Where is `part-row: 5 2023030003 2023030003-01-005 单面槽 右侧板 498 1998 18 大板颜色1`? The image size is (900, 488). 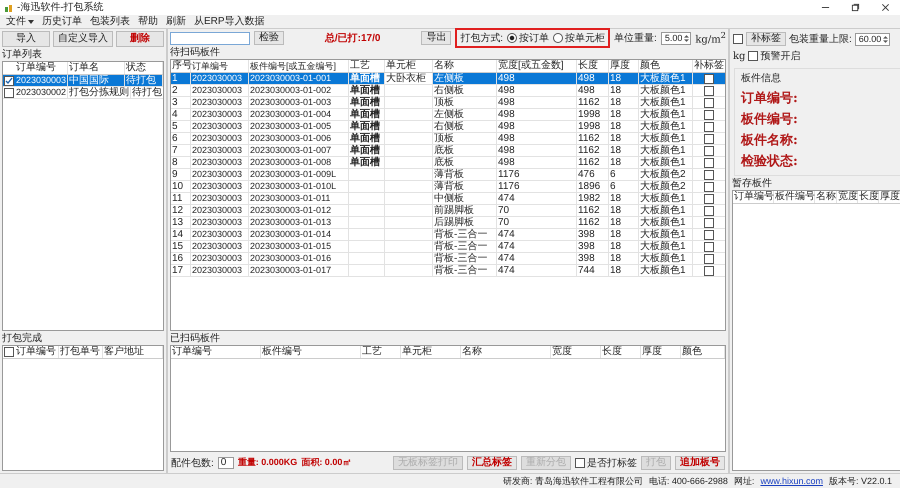
part-row: 5 2023030003 2023030003-01-005 单面槽 右侧板 498 1998 18 大板颜色1 is located at coordinates (448, 127).